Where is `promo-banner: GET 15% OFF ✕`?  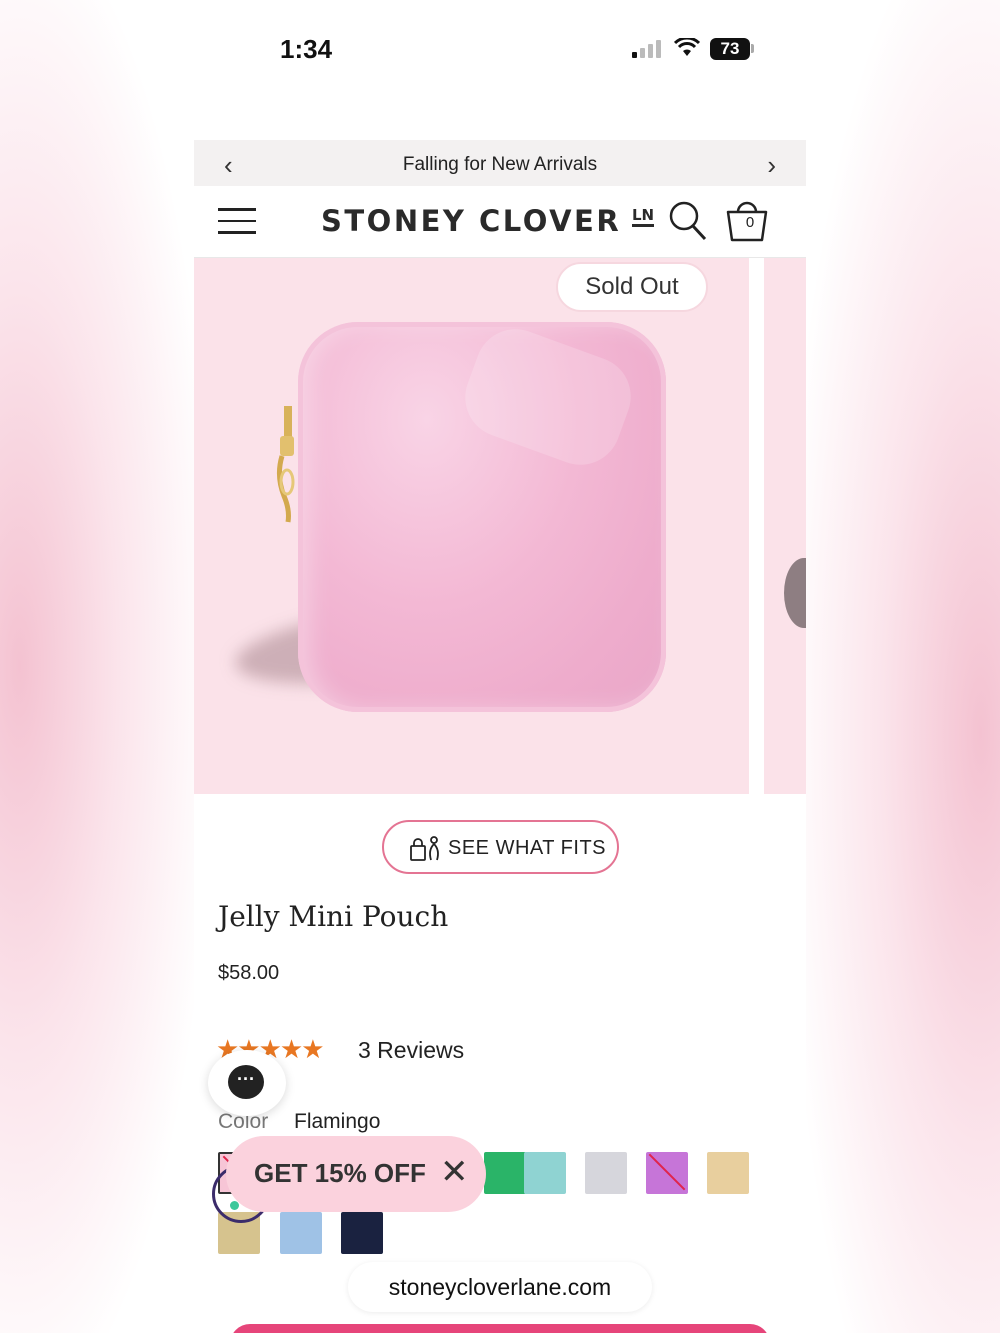 promo-banner: GET 15% OFF ✕ is located at coordinates (356, 1174).